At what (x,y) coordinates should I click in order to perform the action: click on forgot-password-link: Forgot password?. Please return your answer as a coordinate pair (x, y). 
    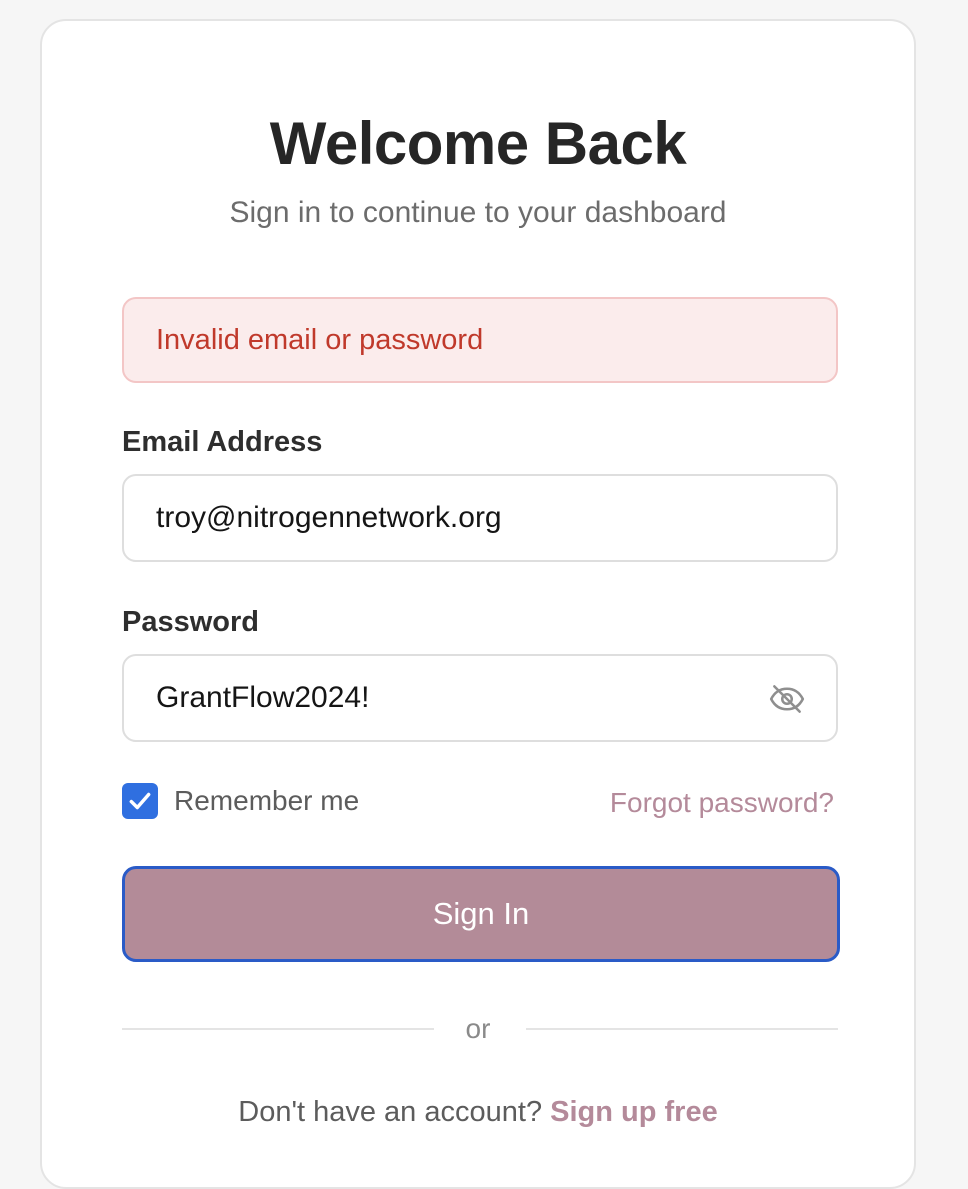
    Looking at the image, I should click on (722, 803).